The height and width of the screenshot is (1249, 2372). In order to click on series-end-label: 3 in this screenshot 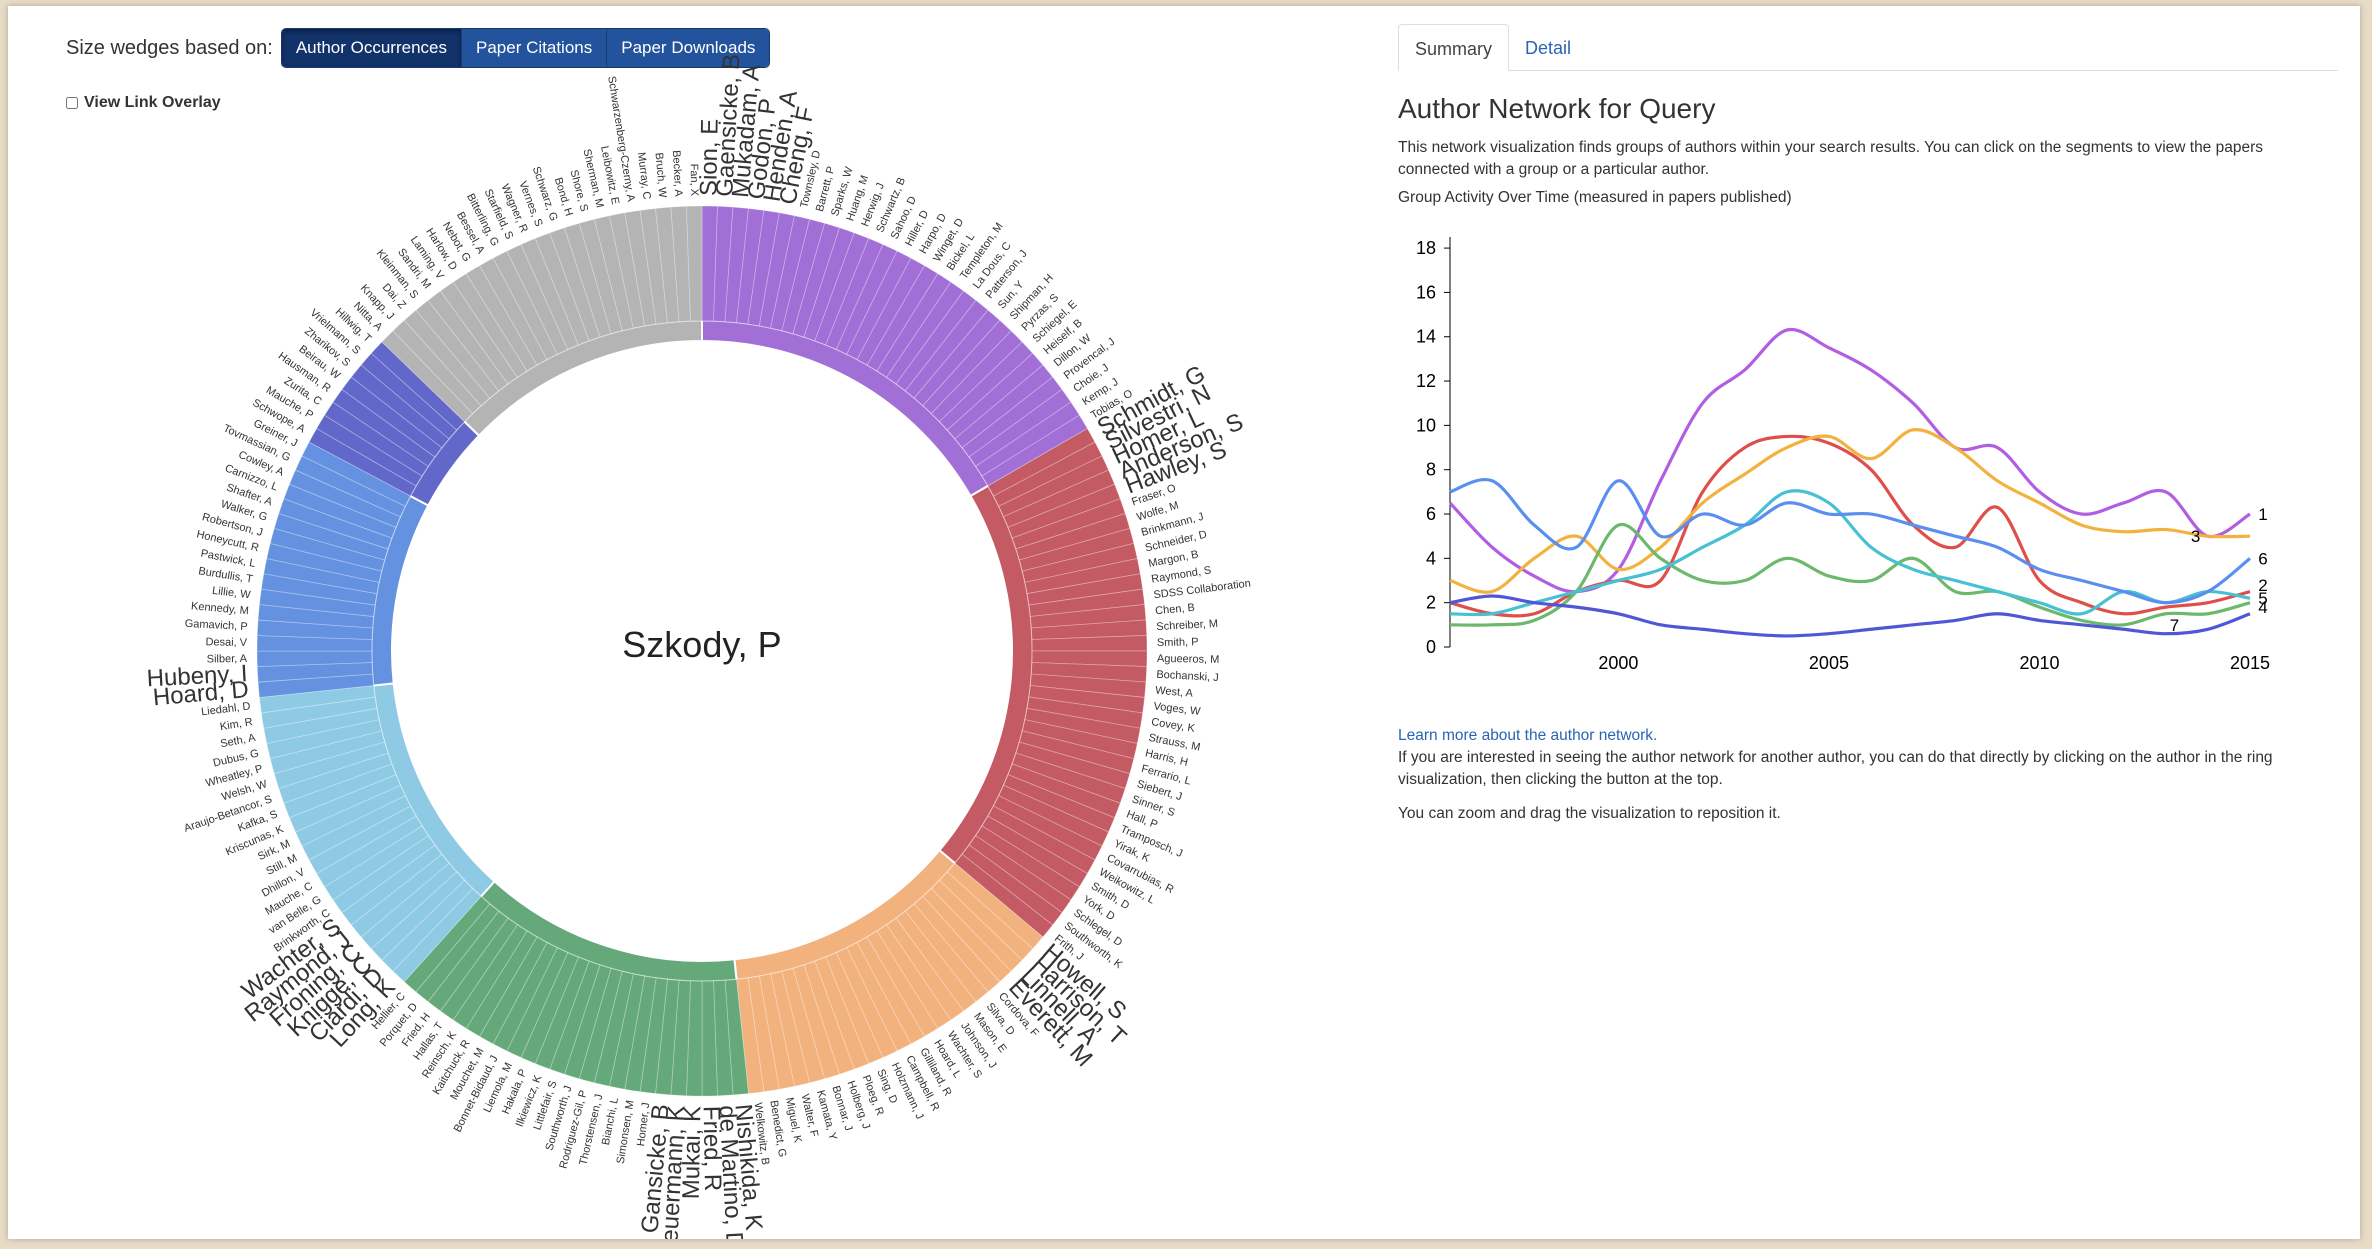, I will do `click(2195, 536)`.